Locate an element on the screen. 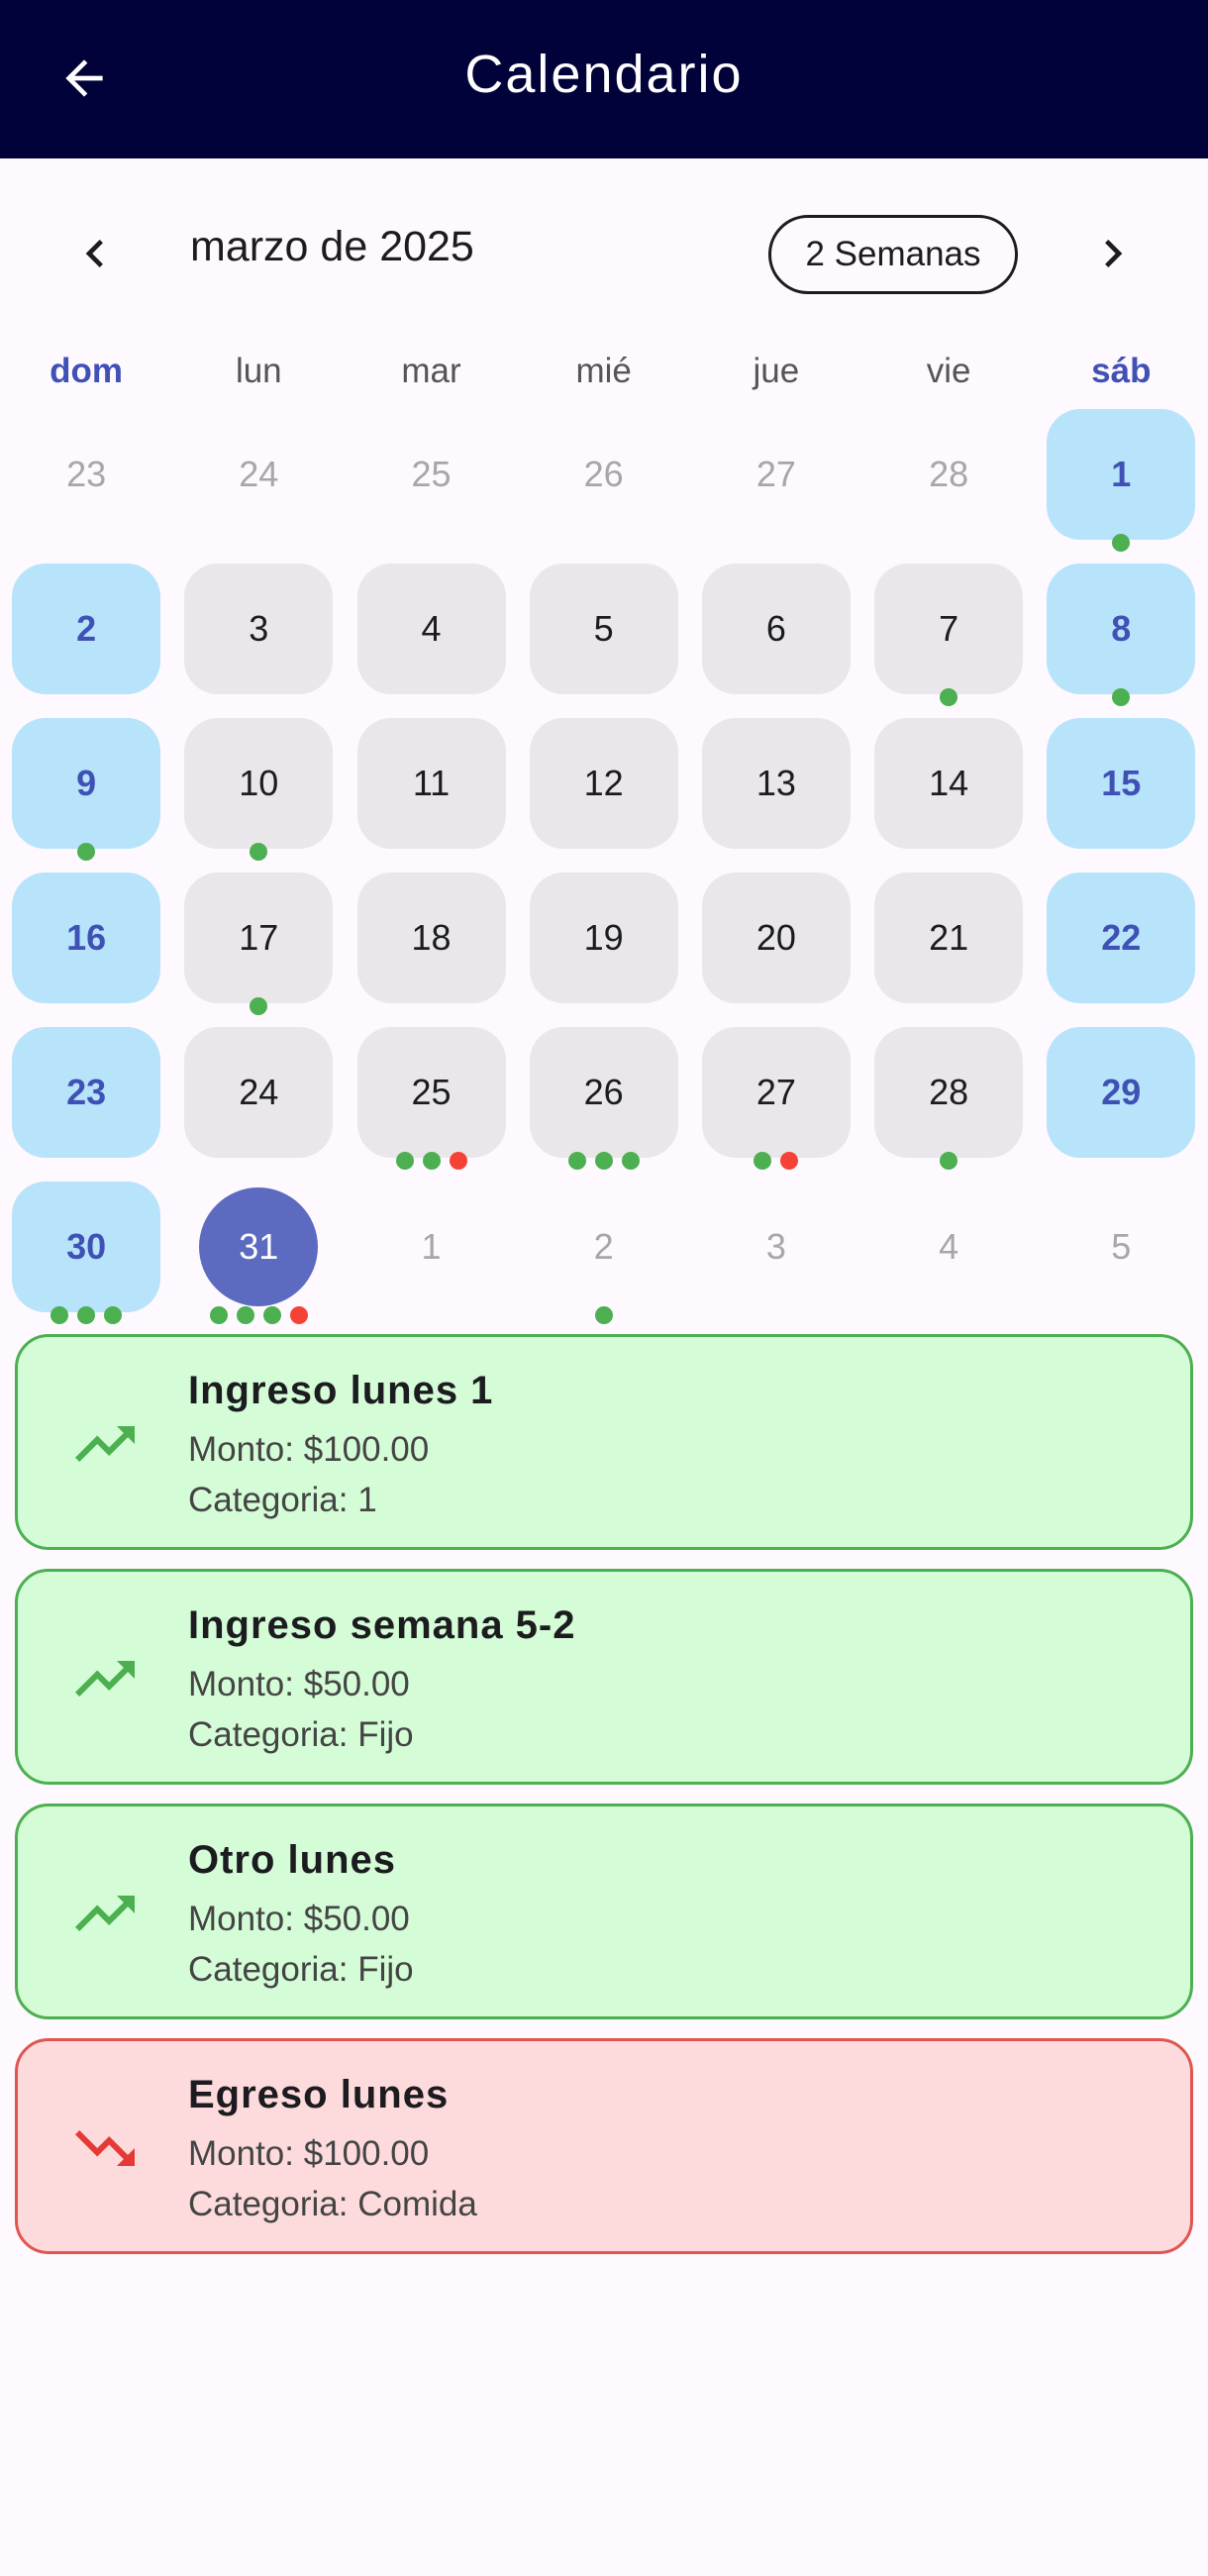  weekday-label: lun is located at coordinates (258, 371).